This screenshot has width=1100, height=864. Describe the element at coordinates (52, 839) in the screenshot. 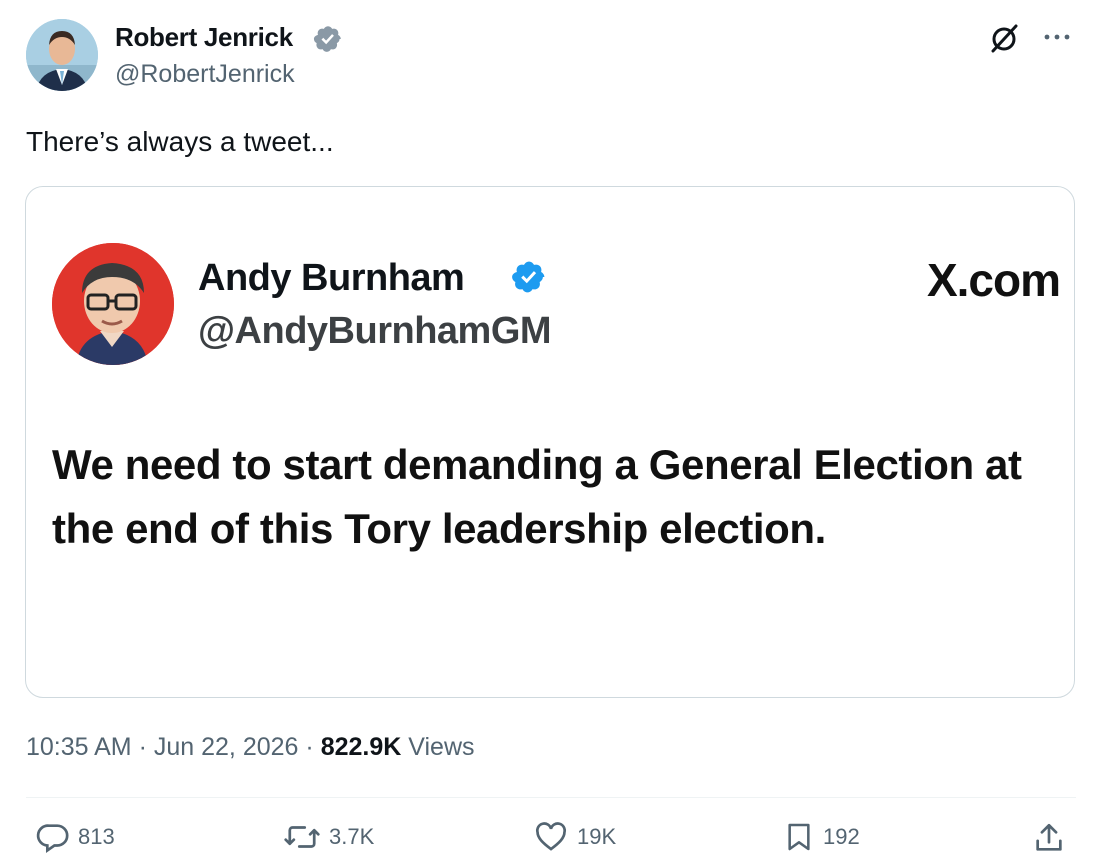

I see `reply-icon` at that location.